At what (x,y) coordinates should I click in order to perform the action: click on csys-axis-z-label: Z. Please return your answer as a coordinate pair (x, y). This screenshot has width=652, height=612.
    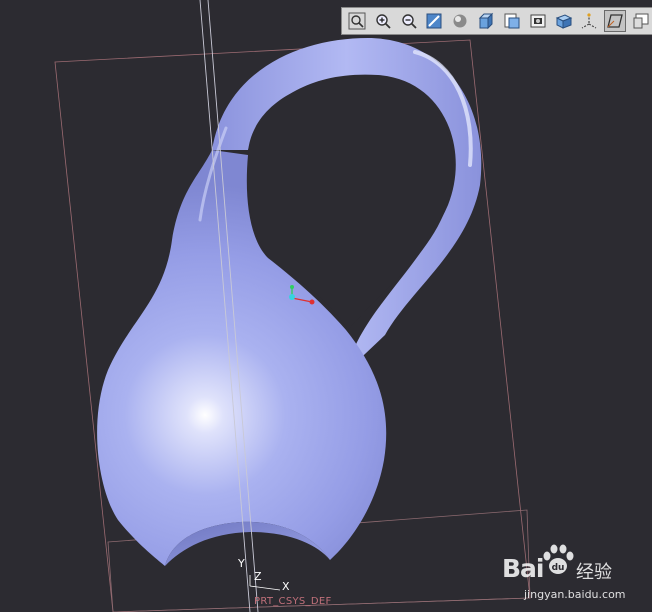
    Looking at the image, I should click on (258, 576).